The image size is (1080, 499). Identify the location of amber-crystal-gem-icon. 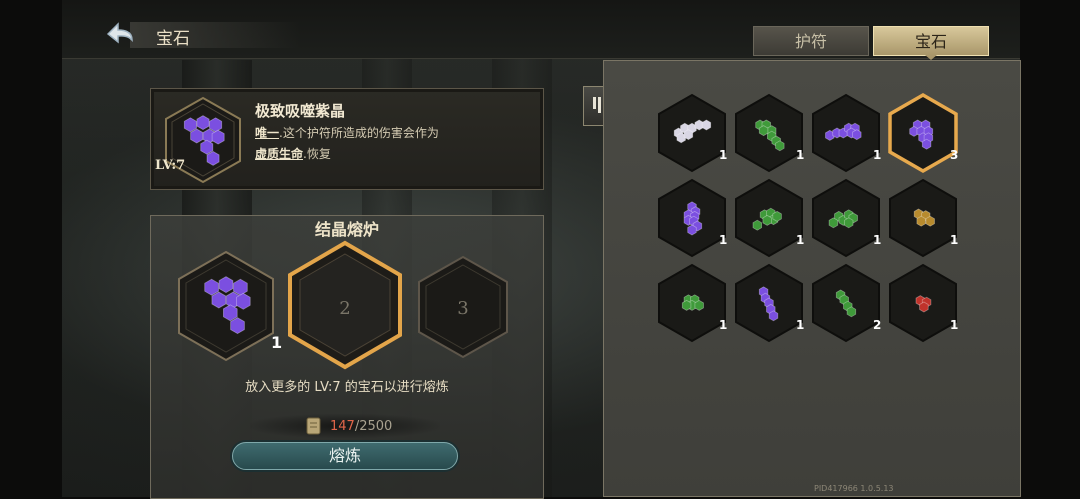
(923, 218).